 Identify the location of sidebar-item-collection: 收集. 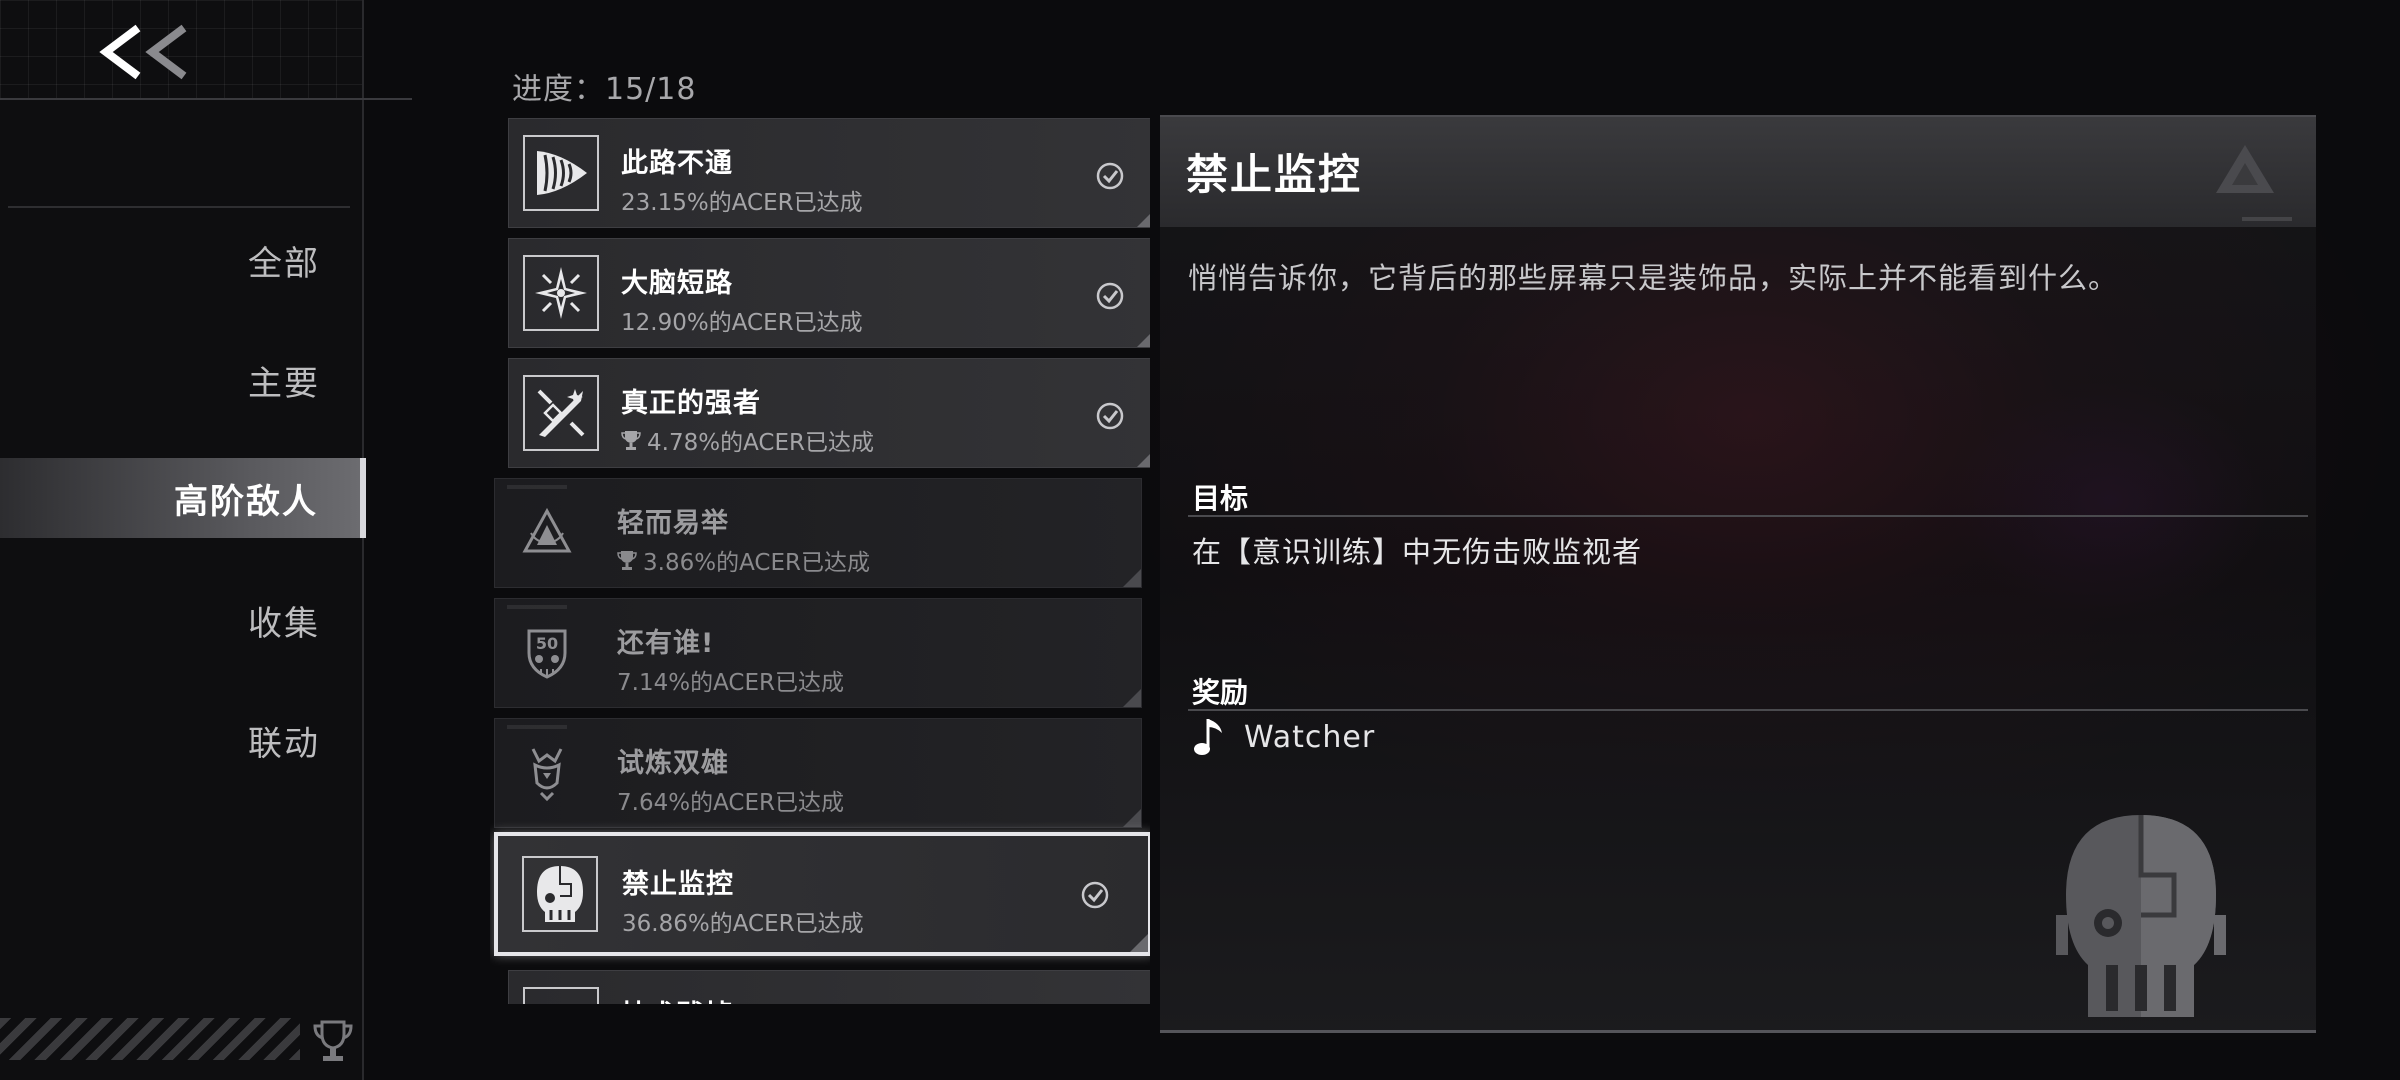
(181, 620).